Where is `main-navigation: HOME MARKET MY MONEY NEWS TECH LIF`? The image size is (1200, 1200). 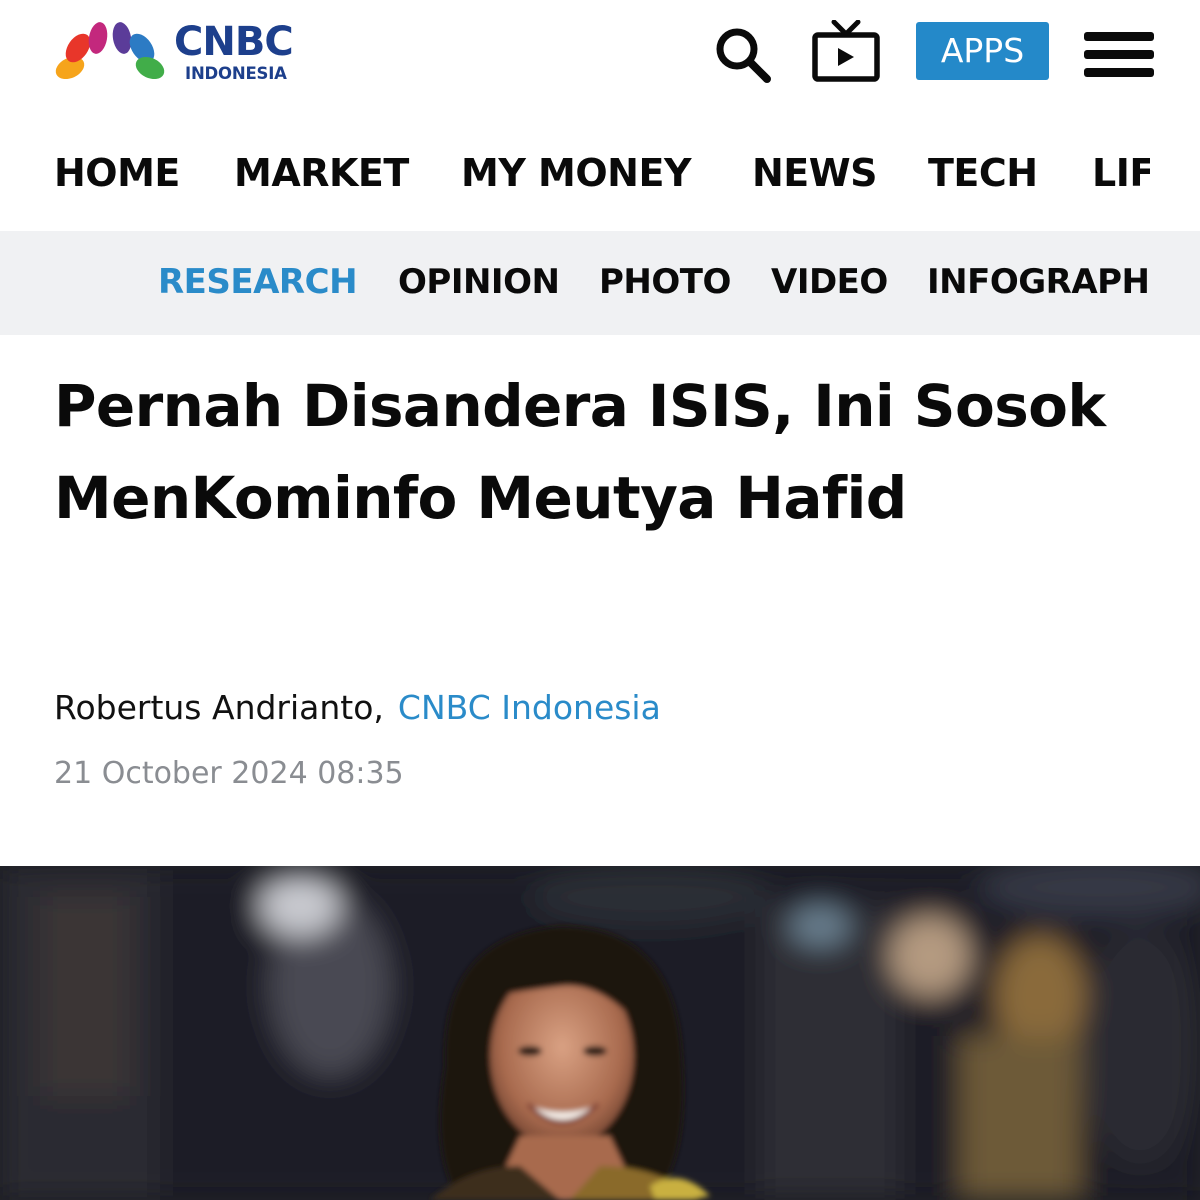
main-navigation: HOME MARKET MY MONEY NEWS TECH LIF is located at coordinates (600, 174).